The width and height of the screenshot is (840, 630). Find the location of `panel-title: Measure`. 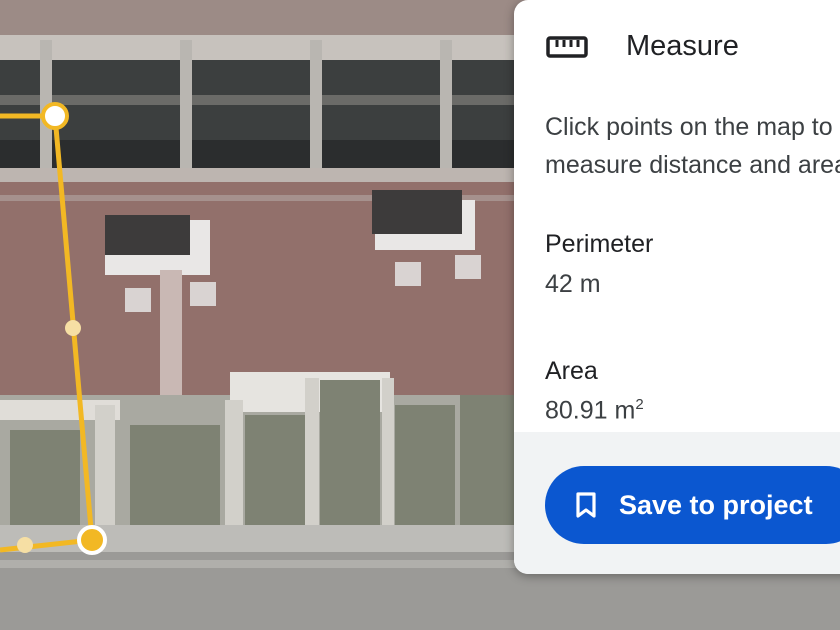

panel-title: Measure is located at coordinates (682, 46).